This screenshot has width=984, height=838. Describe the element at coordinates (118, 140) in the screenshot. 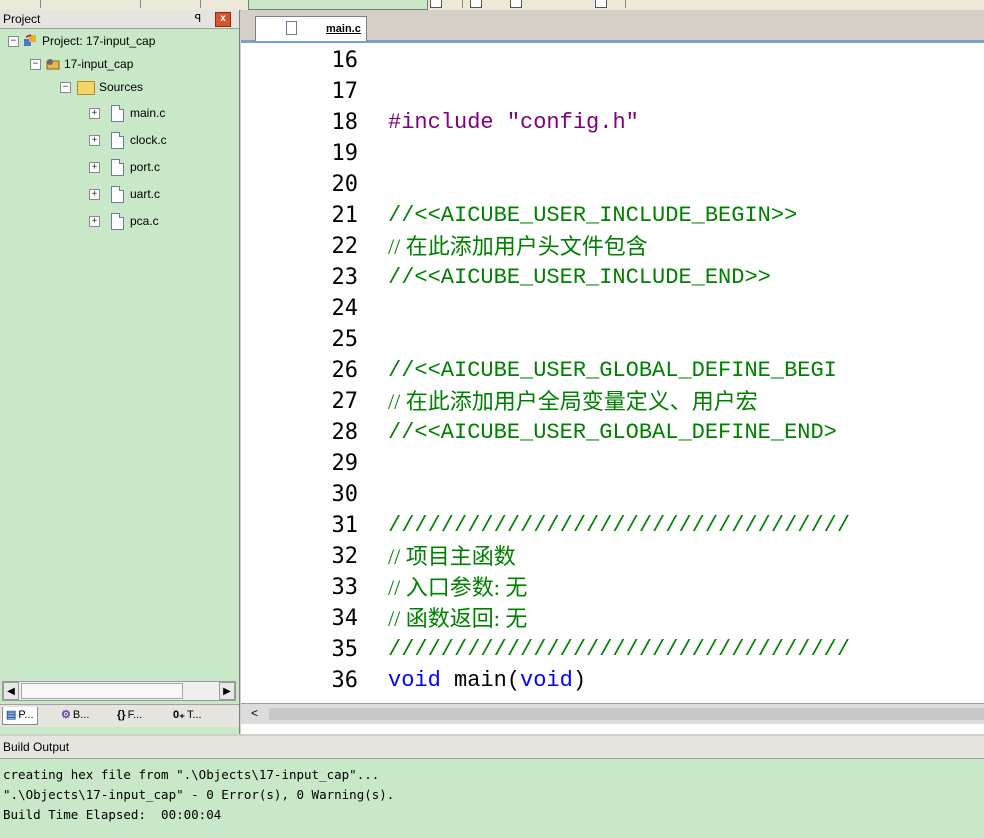

I see `tree-node-file: + clock.c` at that location.